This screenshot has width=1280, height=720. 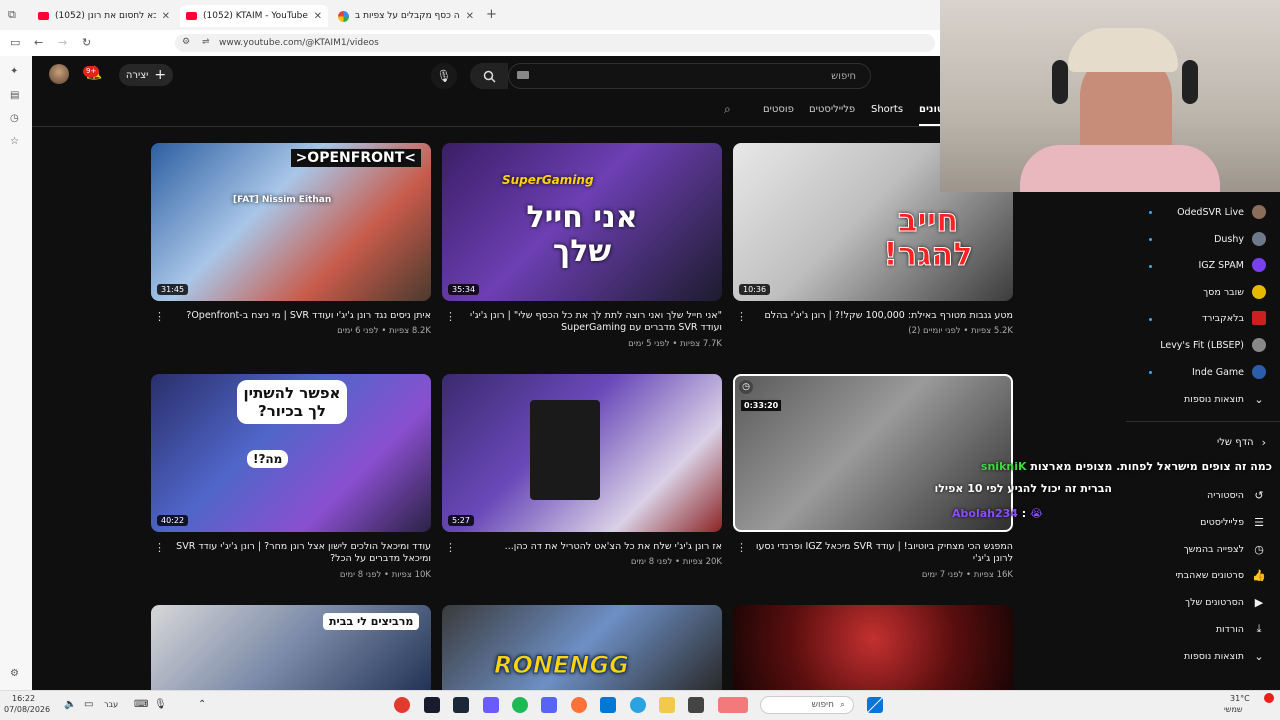 I want to click on discord-icon, so click(x=549, y=705).